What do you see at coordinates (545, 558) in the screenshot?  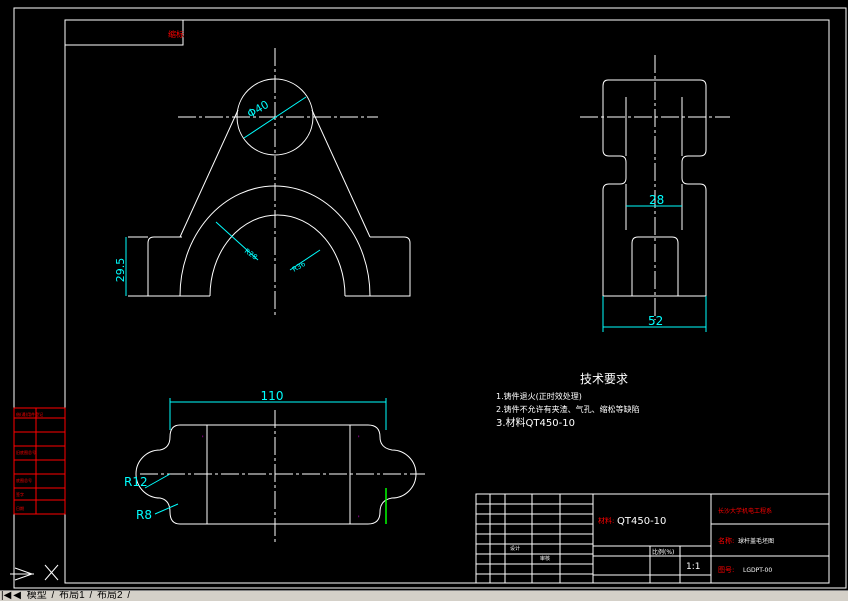 I see `checker-label: 审核` at bounding box center [545, 558].